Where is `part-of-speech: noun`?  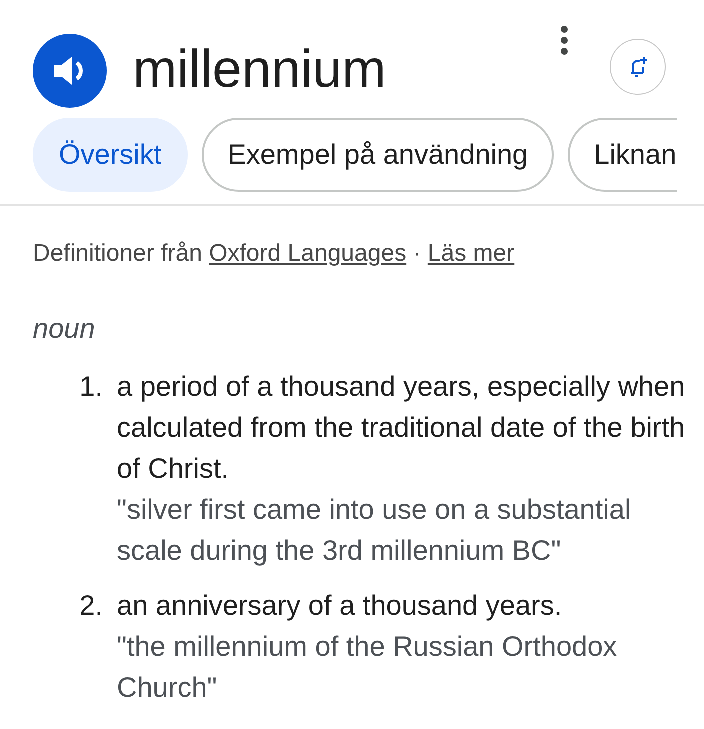
part-of-speech: noun is located at coordinates (64, 329).